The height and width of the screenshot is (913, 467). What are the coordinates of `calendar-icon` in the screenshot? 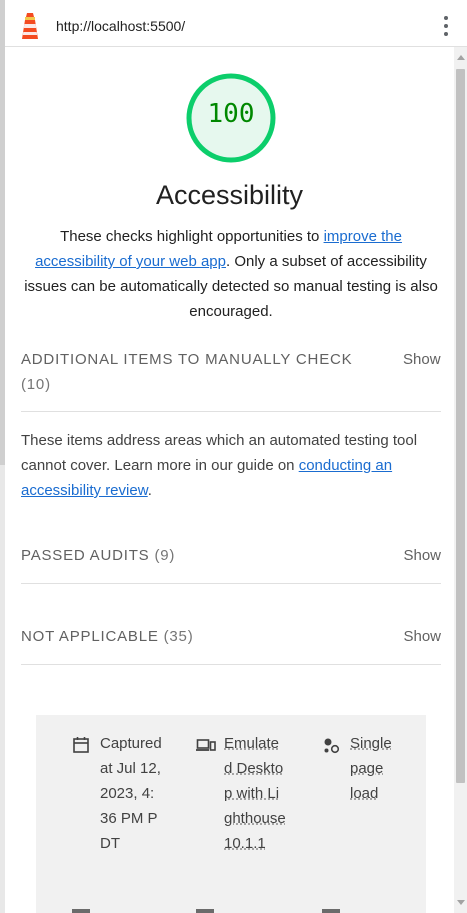 It's located at (81, 745).